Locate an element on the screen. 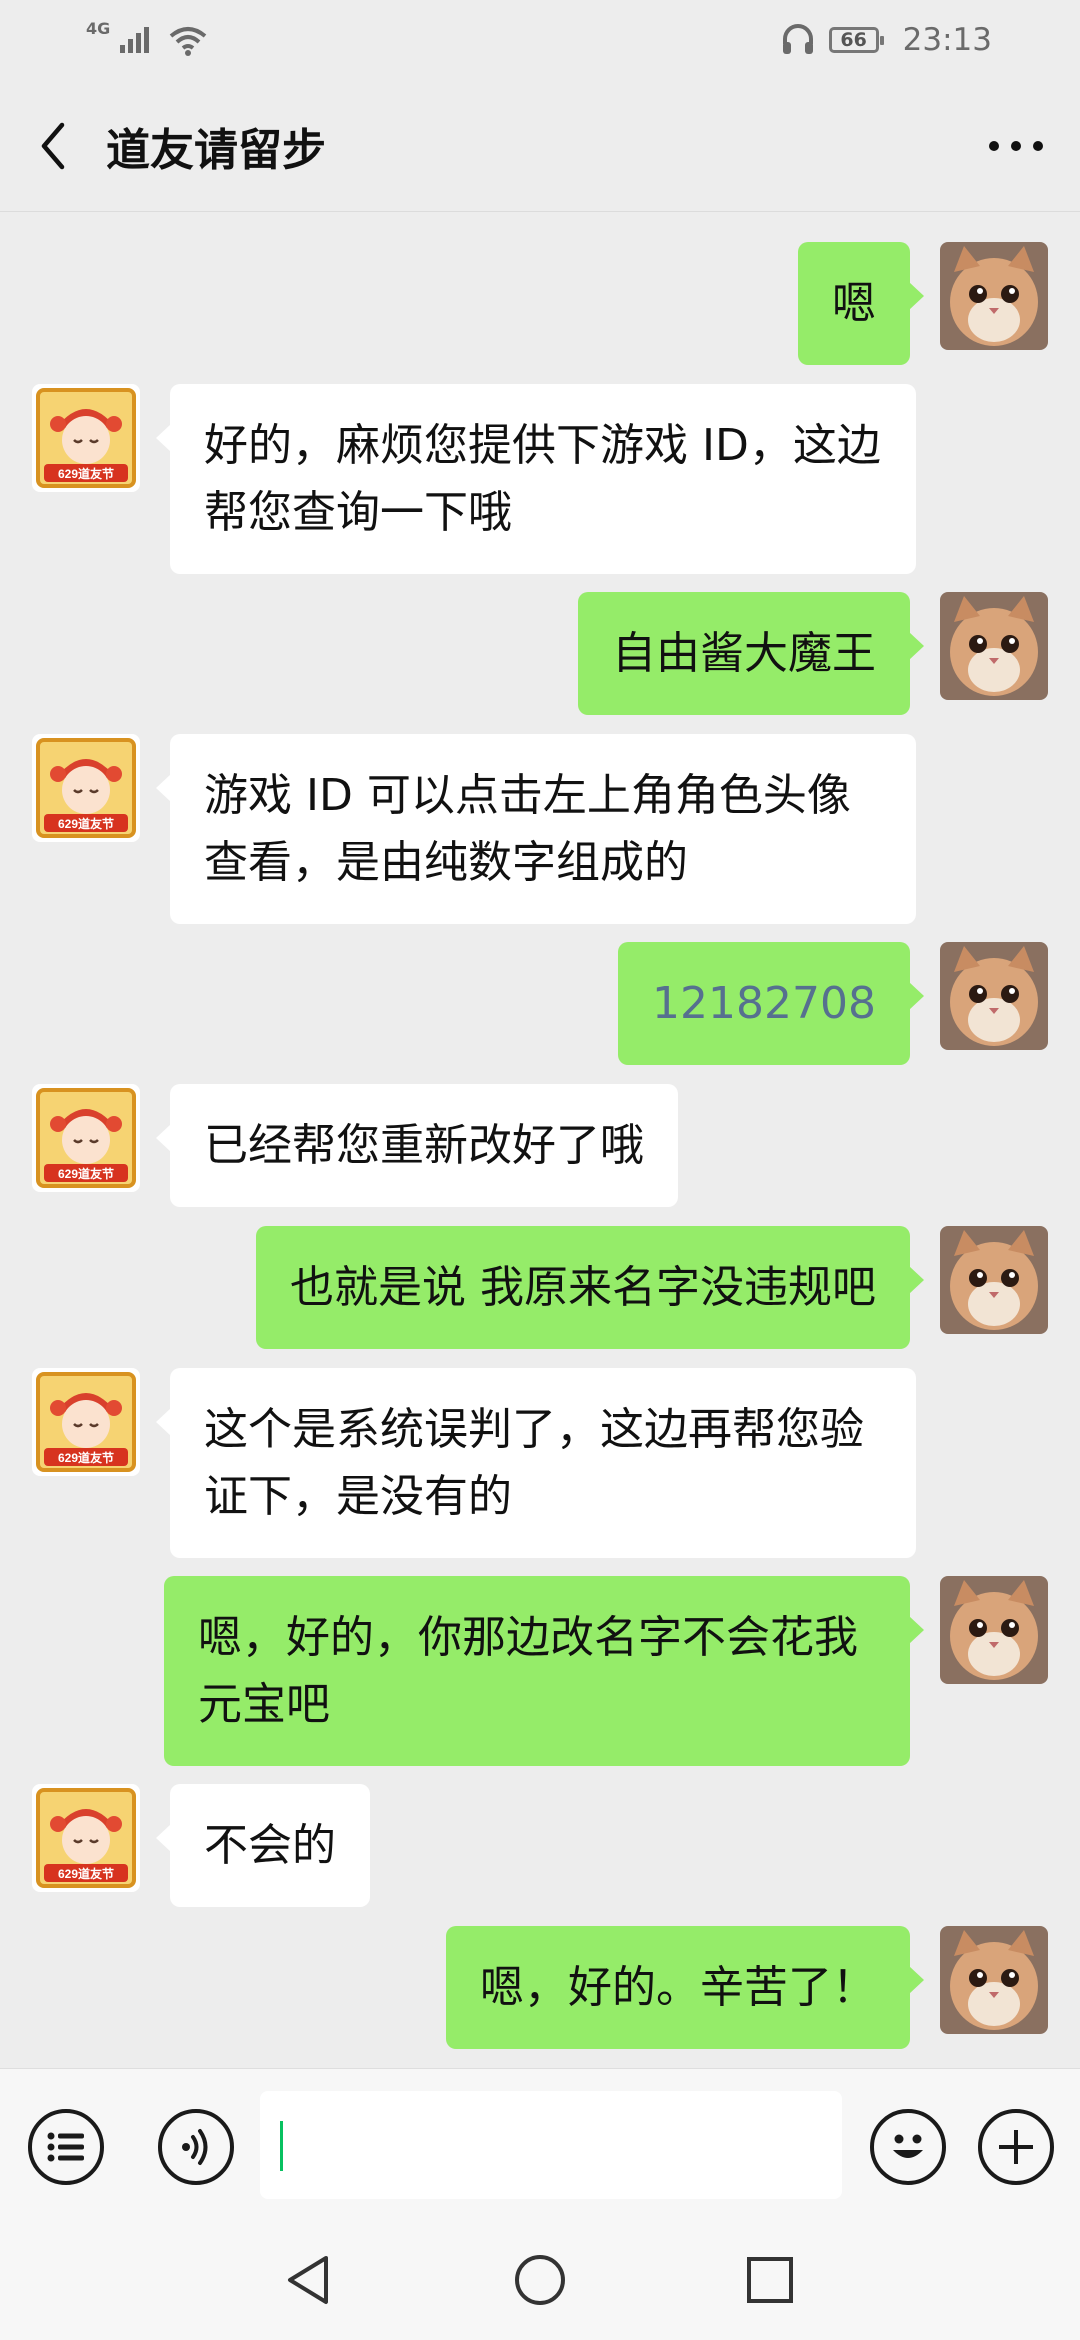  system-navigation-bar is located at coordinates (540, 2282).